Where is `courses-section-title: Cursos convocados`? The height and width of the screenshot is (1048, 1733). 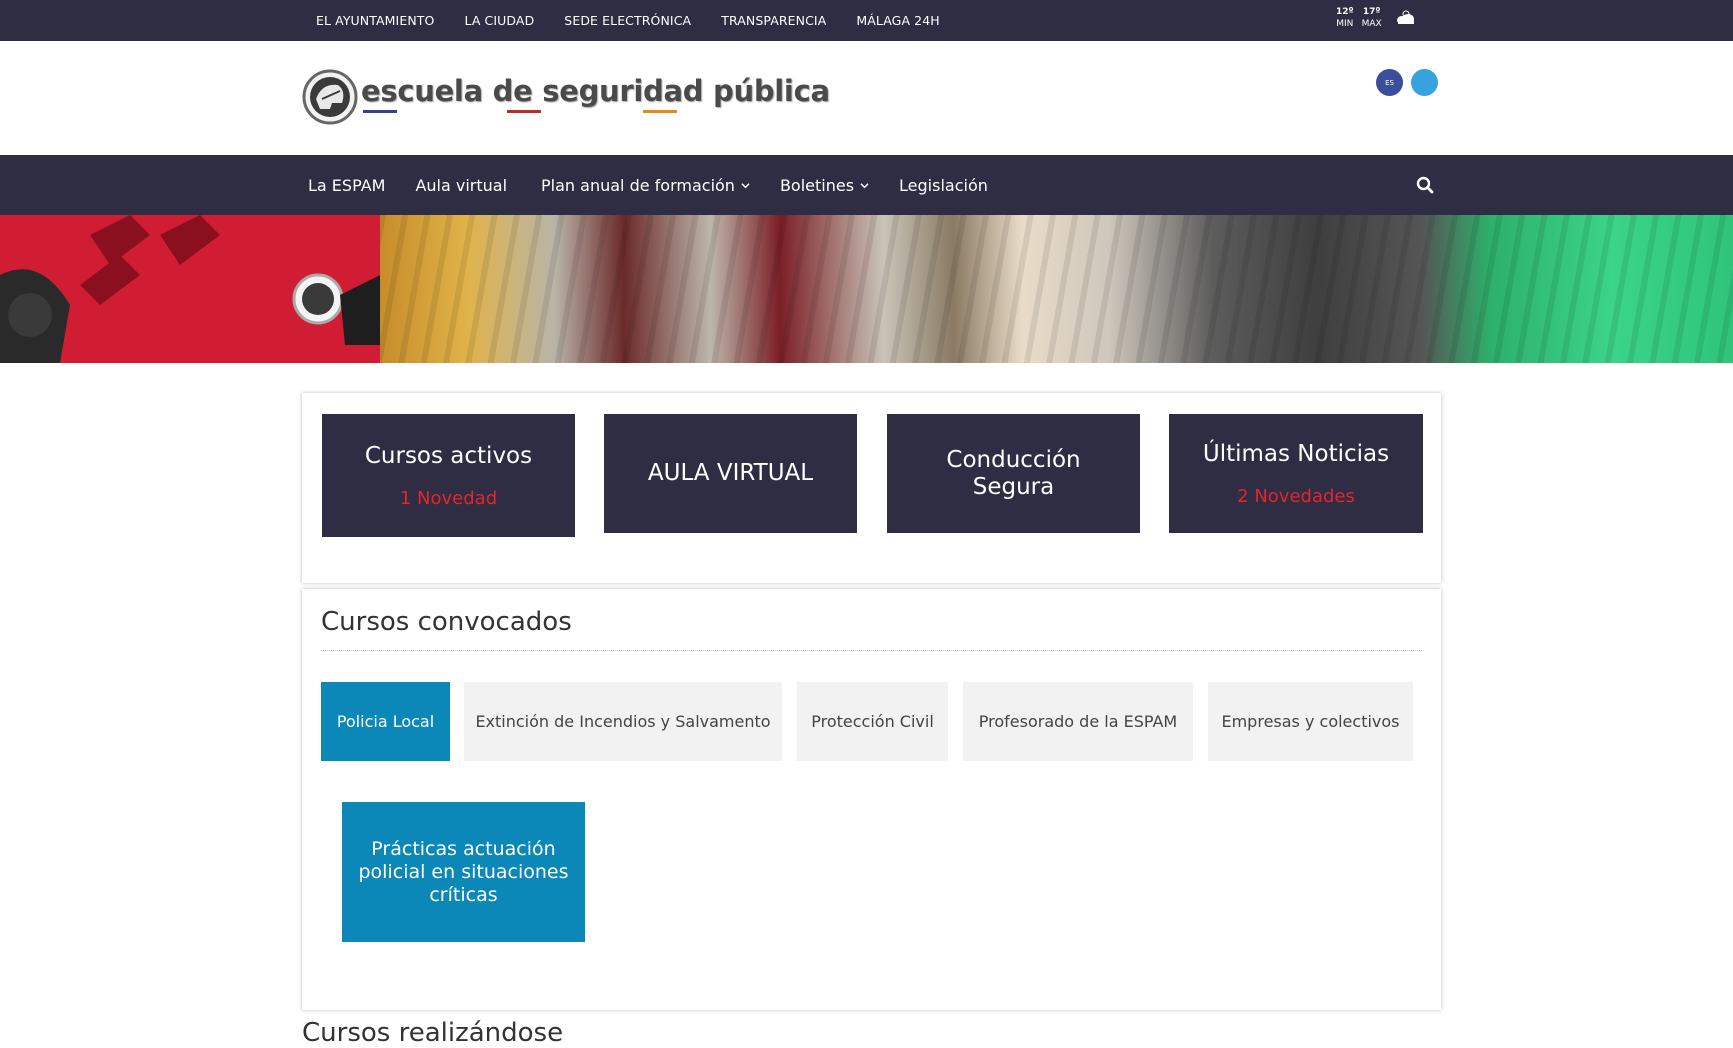 courses-section-title: Cursos convocados is located at coordinates (446, 622).